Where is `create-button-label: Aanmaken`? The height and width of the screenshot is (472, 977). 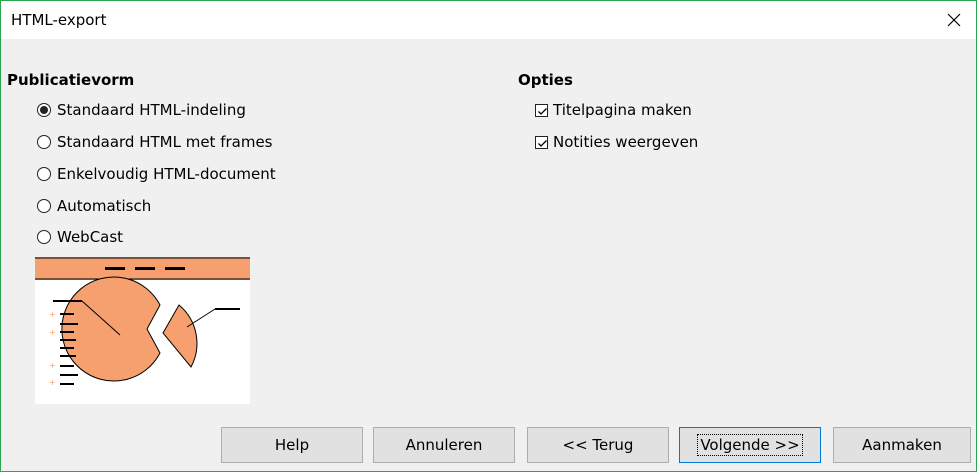
create-button-label: Aanmaken is located at coordinates (902, 445).